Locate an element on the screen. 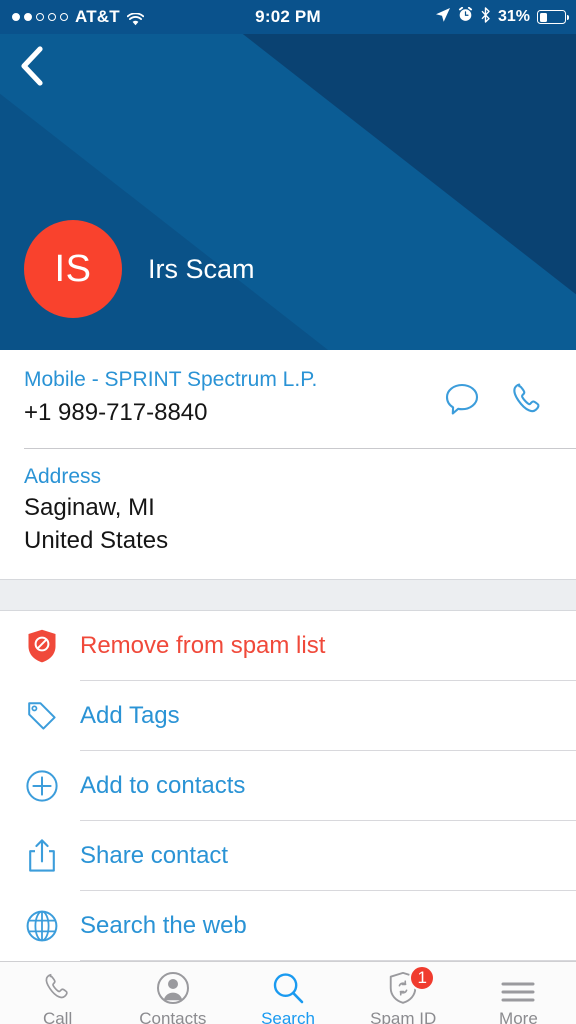 The image size is (576, 1024). tab-spam-id: 1 Spam ID is located at coordinates (403, 993).